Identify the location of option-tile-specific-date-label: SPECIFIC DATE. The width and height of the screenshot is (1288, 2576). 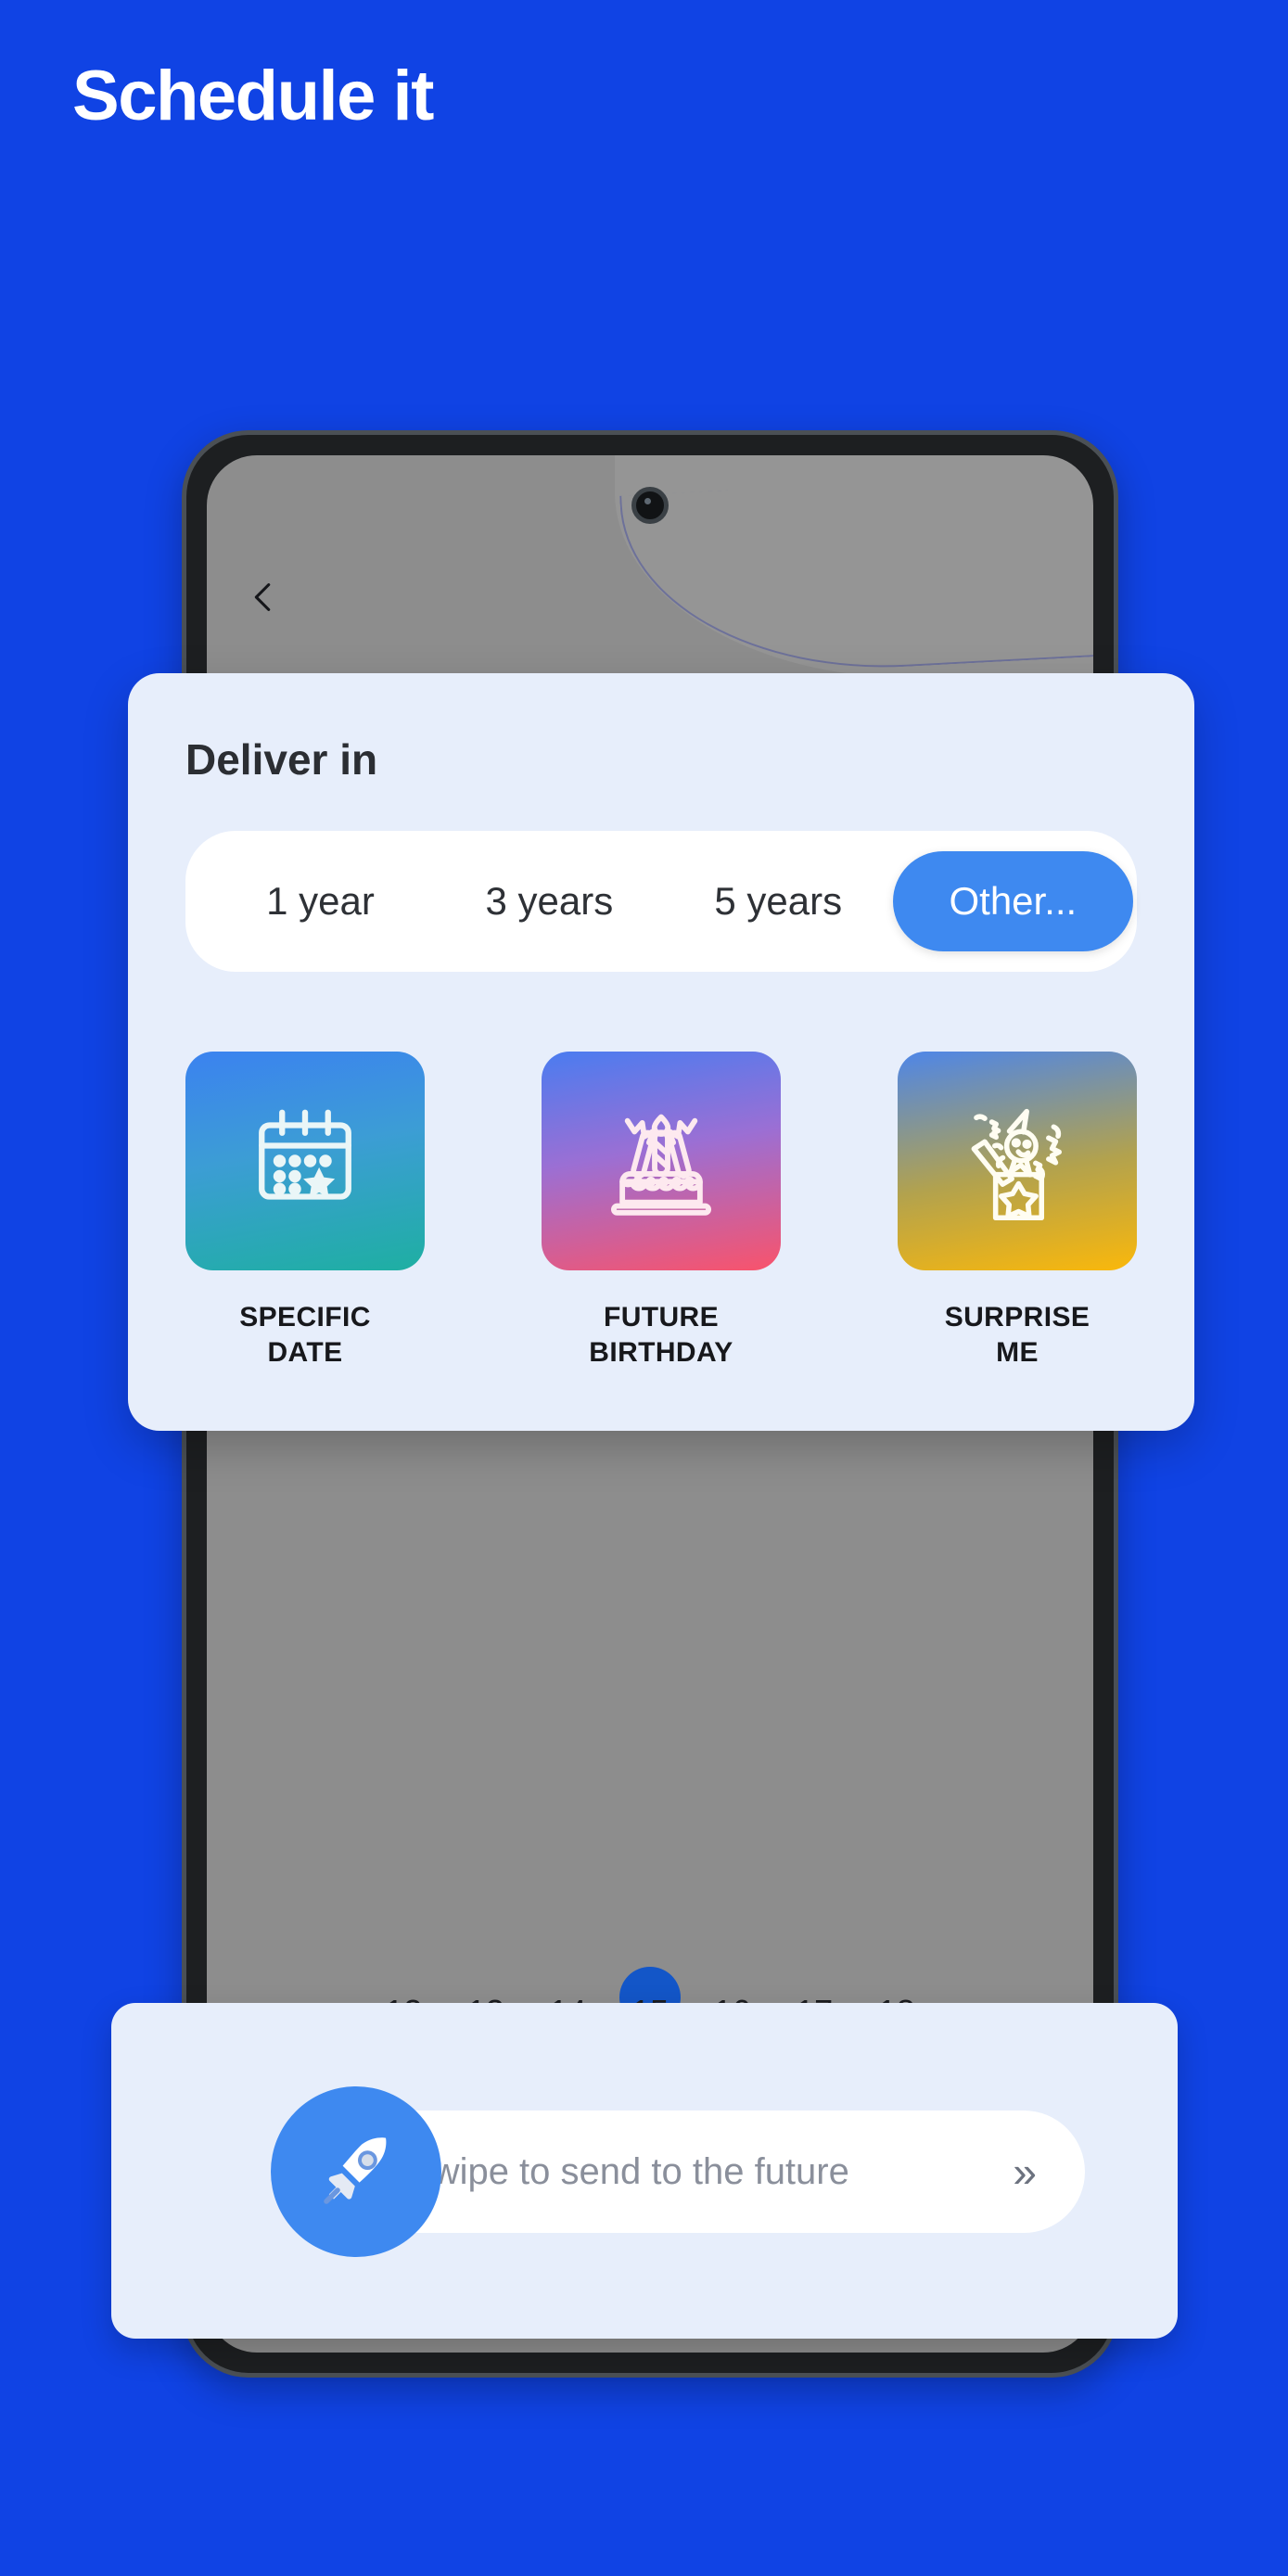
(305, 1336).